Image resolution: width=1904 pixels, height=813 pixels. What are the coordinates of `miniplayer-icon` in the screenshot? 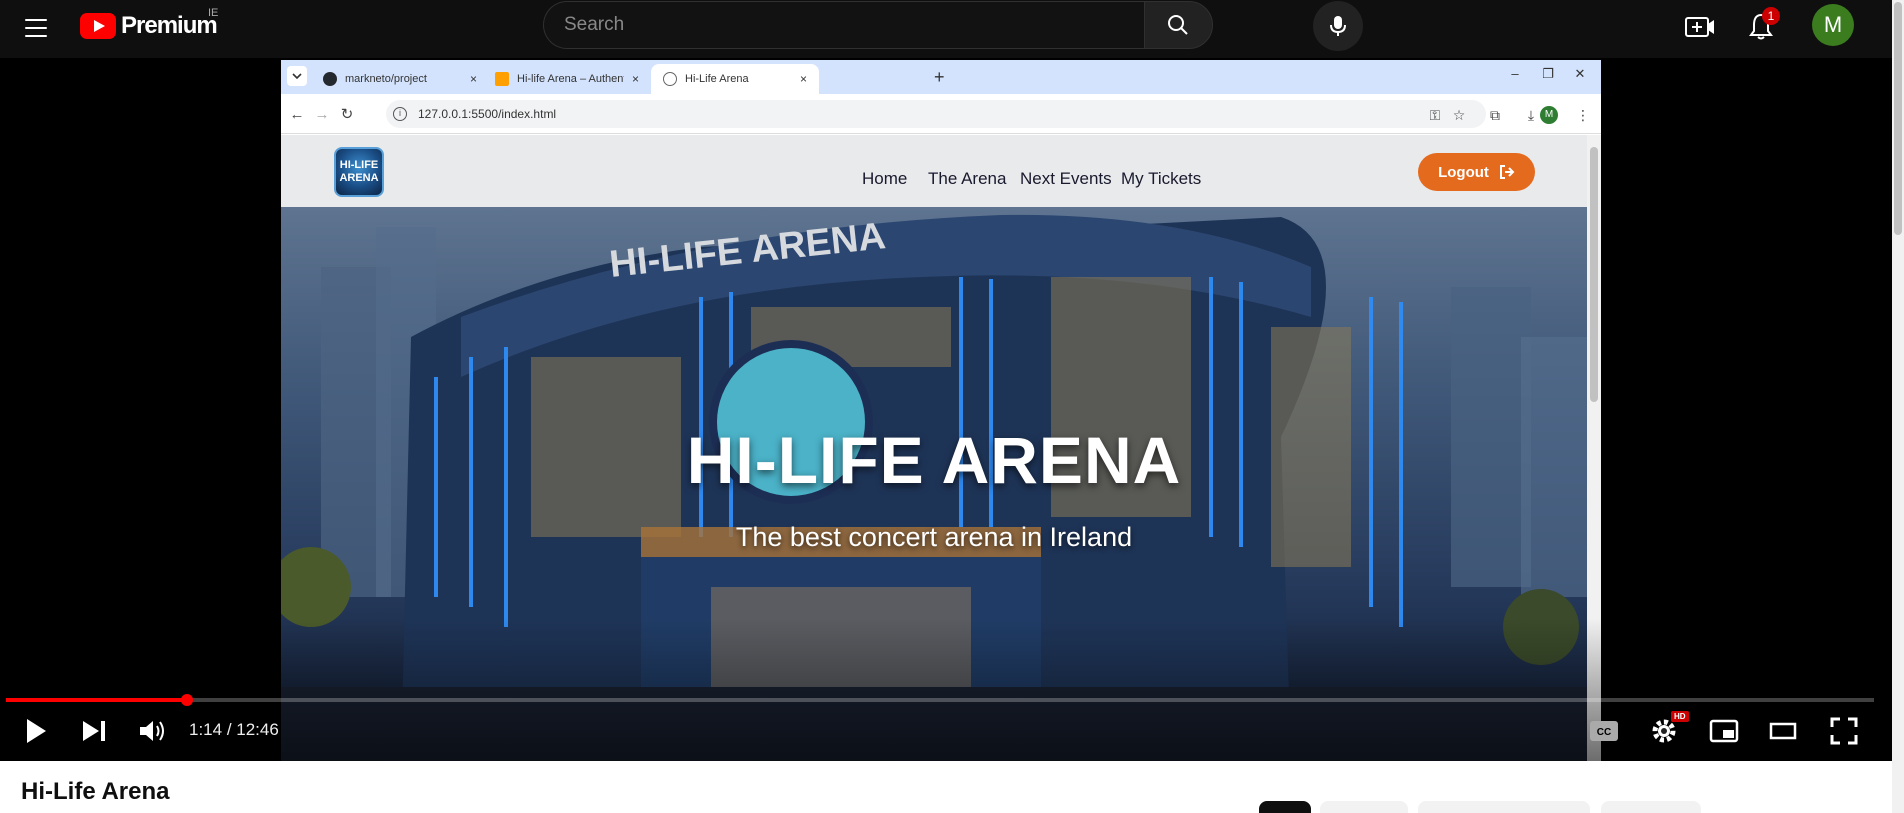 It's located at (1724, 731).